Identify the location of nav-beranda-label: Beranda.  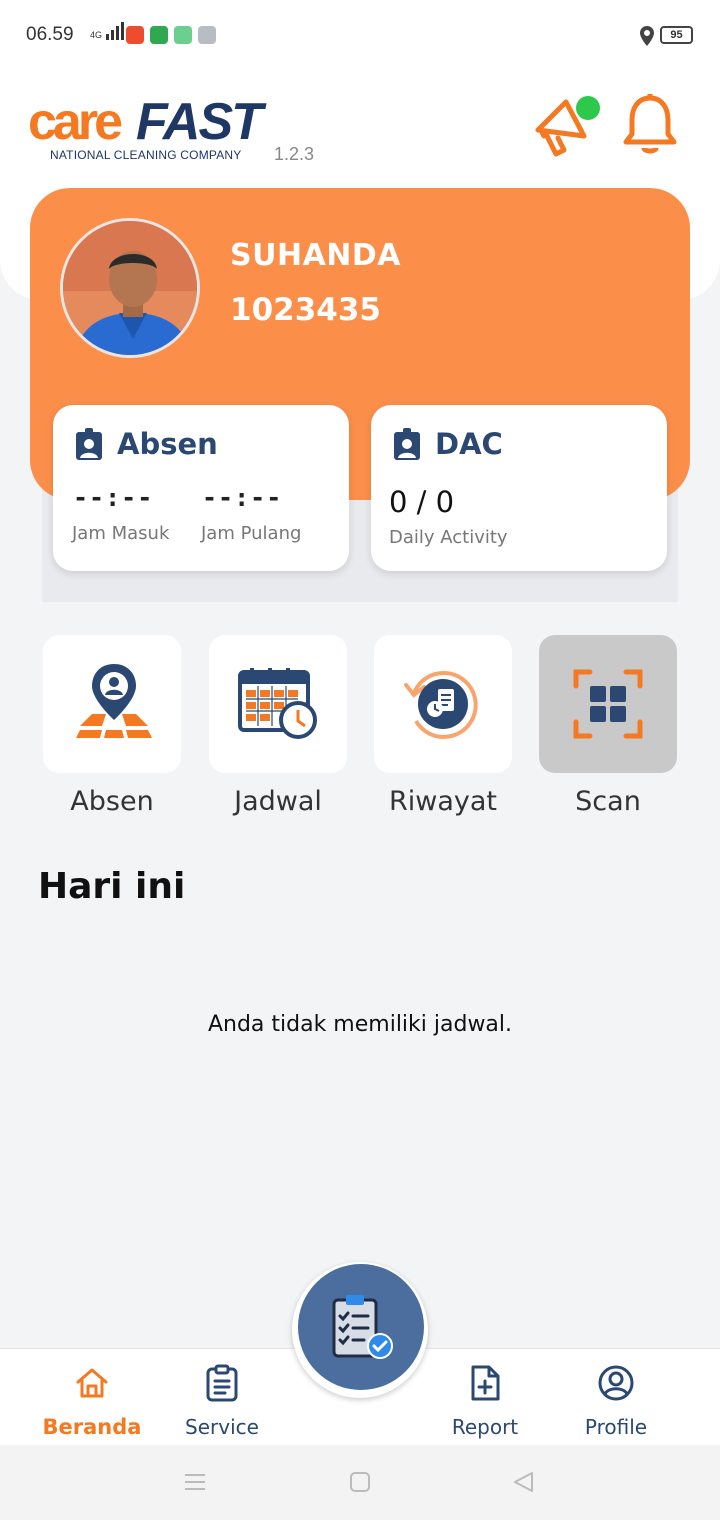
(92, 1427).